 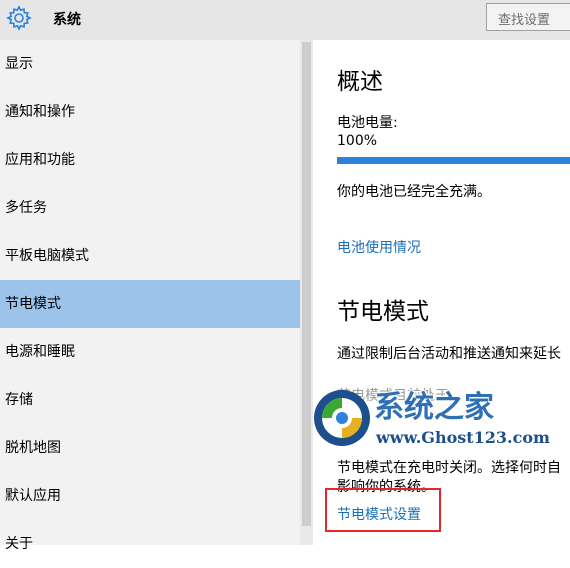 I want to click on watermark: 系统之家 www.Ghost123.com, so click(x=439, y=422).